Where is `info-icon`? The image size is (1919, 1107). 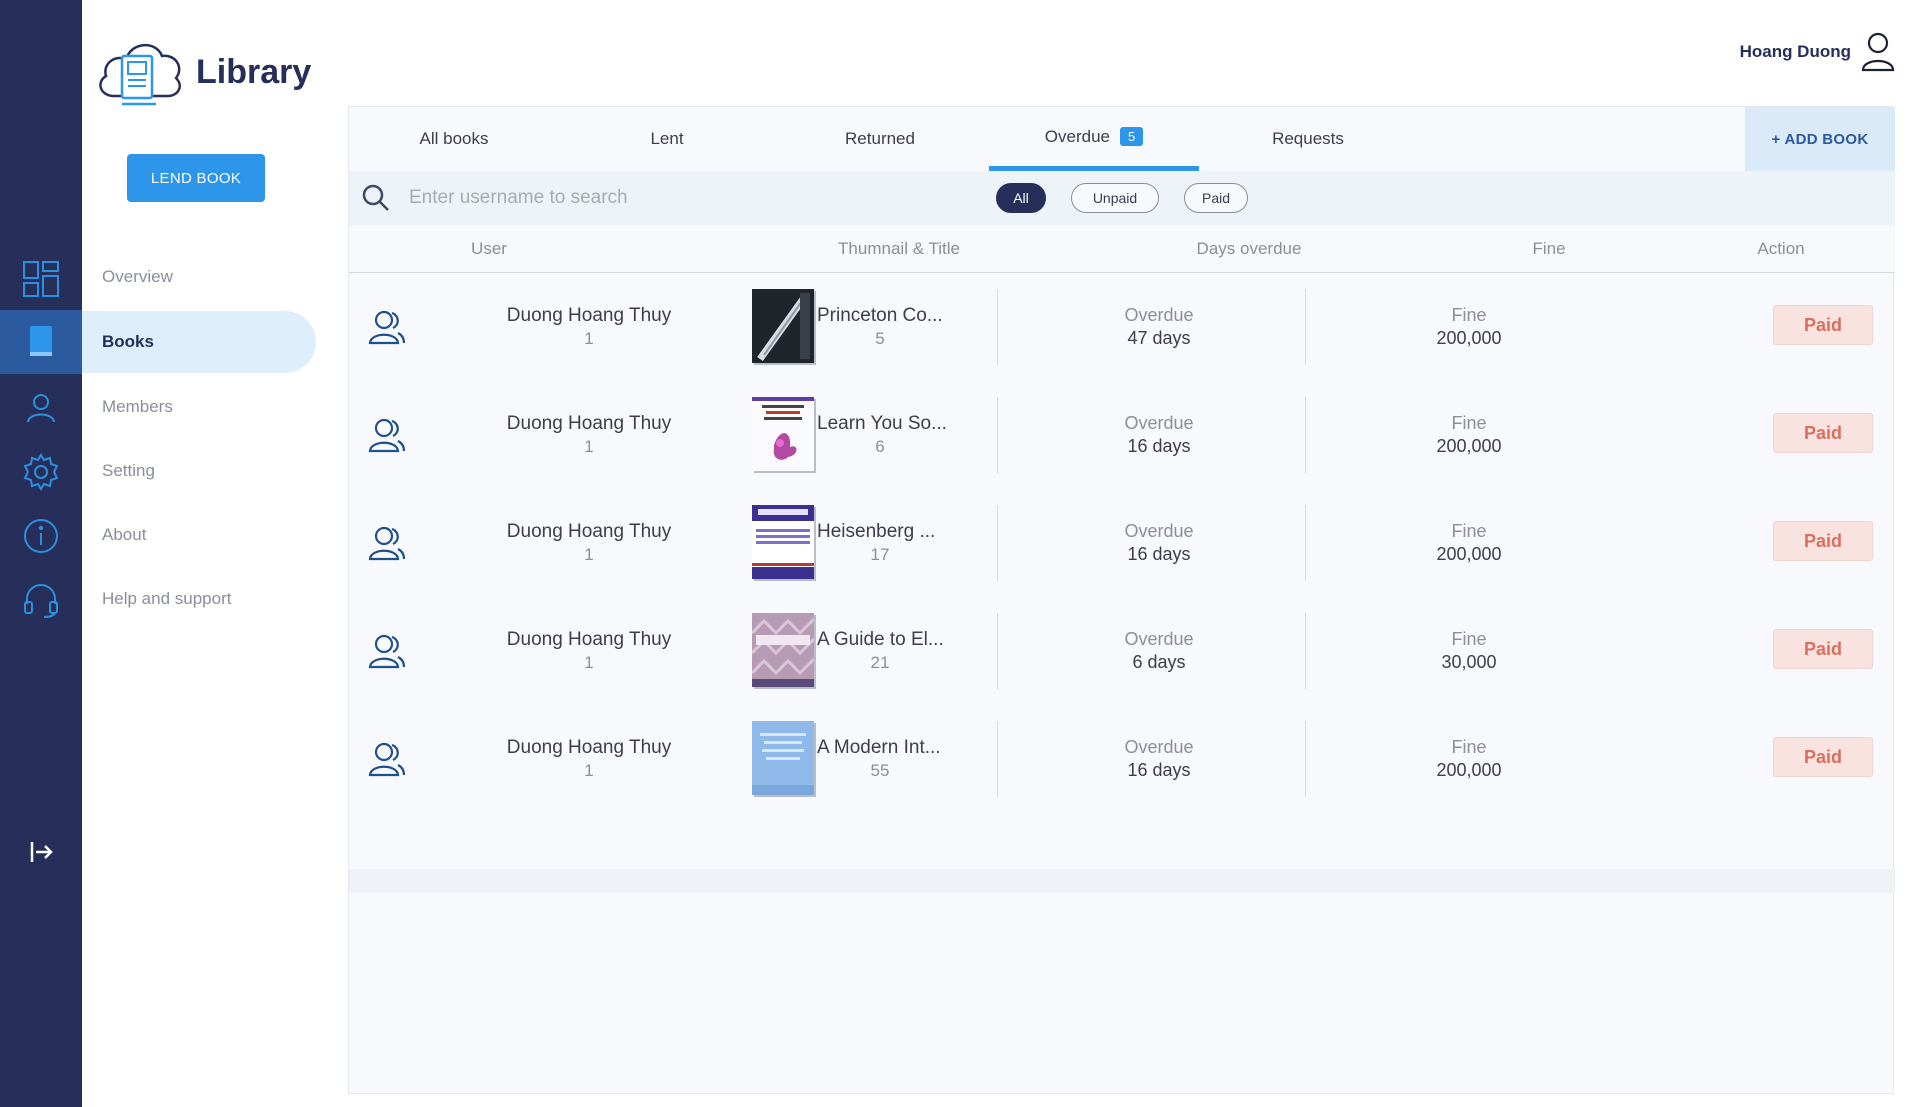
info-icon is located at coordinates (41, 536).